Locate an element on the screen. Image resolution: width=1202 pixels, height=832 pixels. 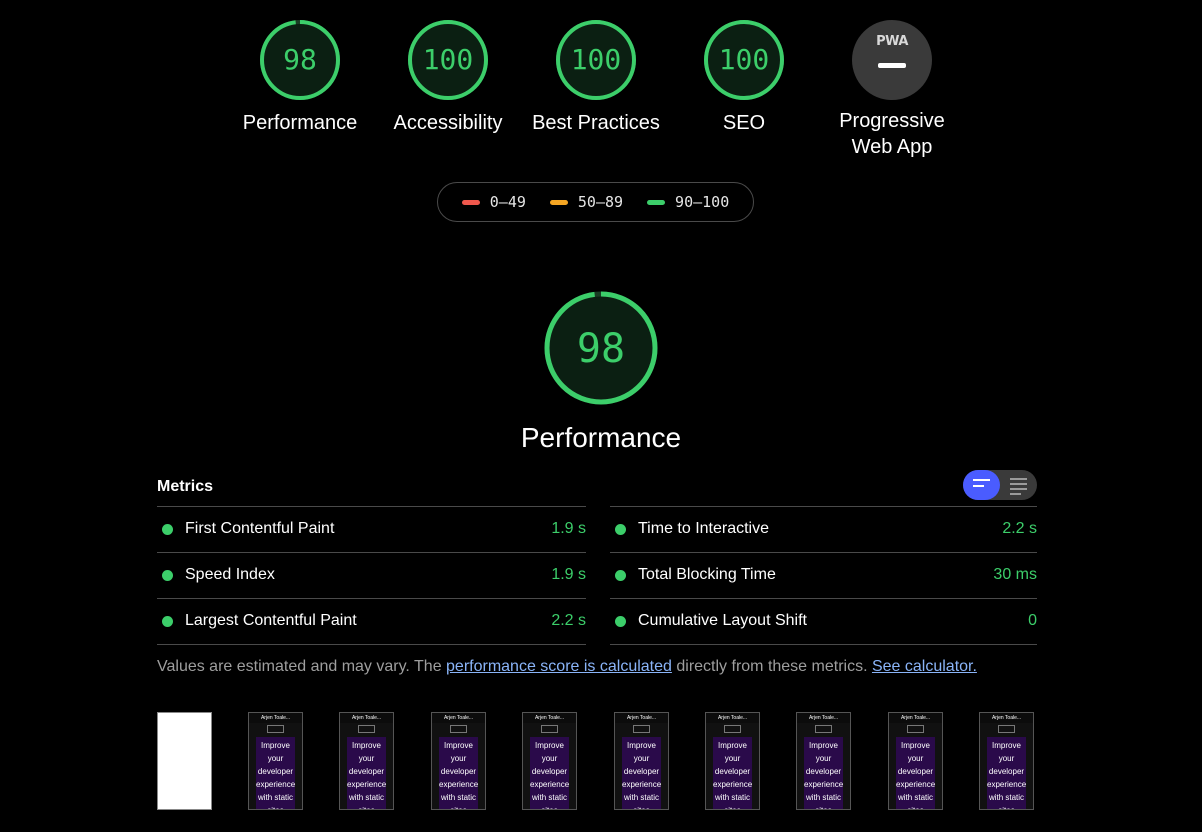
legend-item-pass: 90–100 is located at coordinates (688, 202).